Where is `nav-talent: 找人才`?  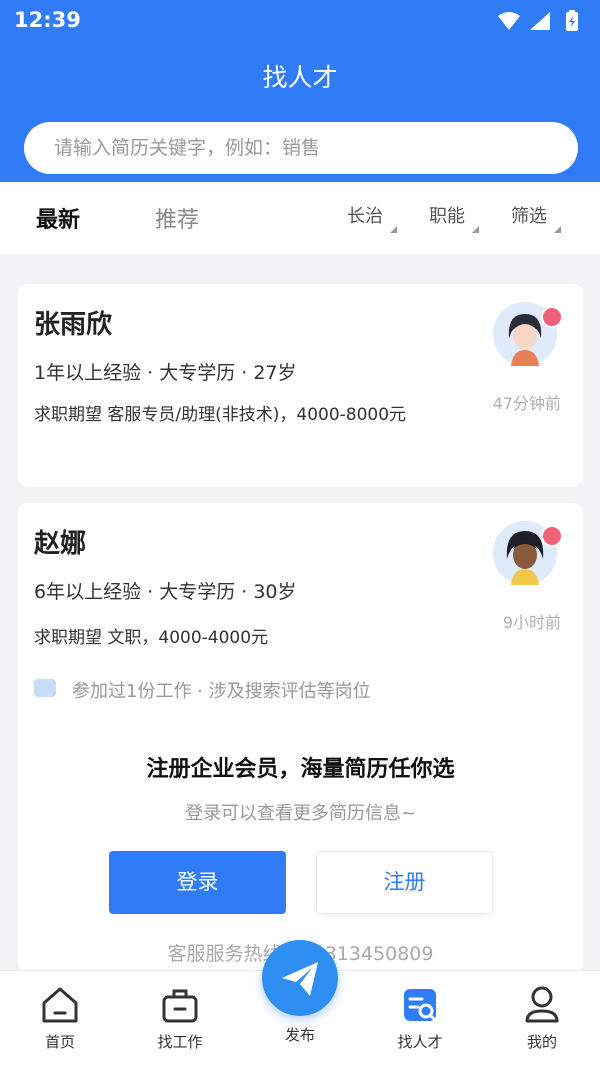 nav-talent: 找人才 is located at coordinates (420, 1018).